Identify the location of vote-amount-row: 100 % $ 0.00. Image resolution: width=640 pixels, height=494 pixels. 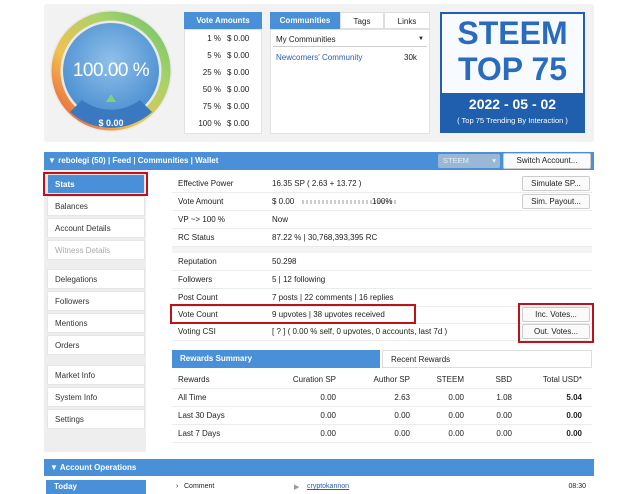
(223, 123).